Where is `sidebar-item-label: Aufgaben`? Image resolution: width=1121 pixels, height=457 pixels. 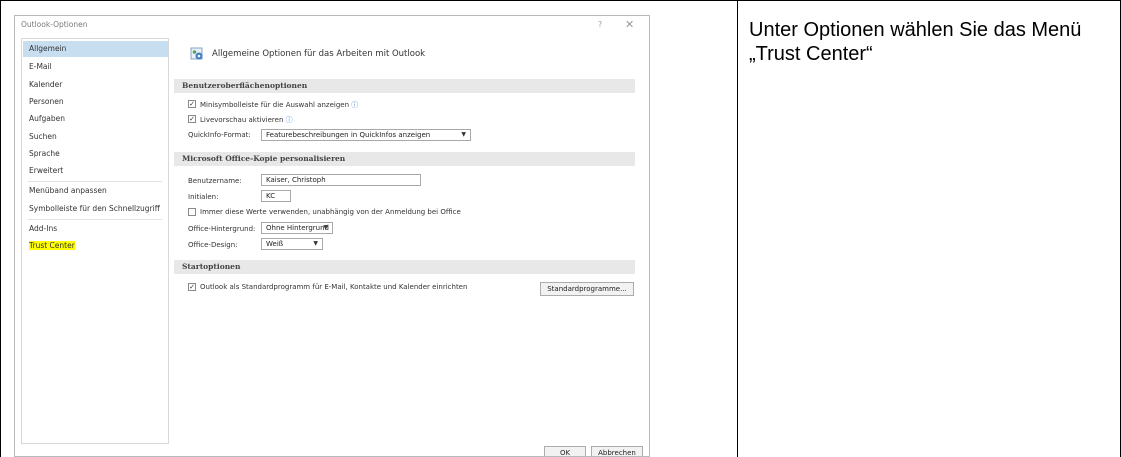 sidebar-item-label: Aufgaben is located at coordinates (47, 118).